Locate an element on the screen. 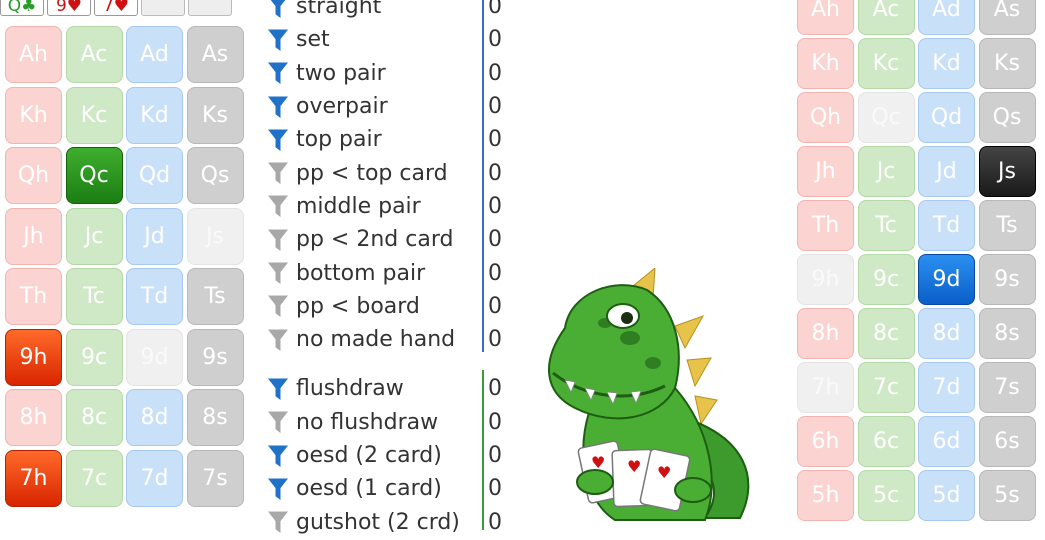 The image size is (1045, 540). card-js: Js is located at coordinates (1007, 171).